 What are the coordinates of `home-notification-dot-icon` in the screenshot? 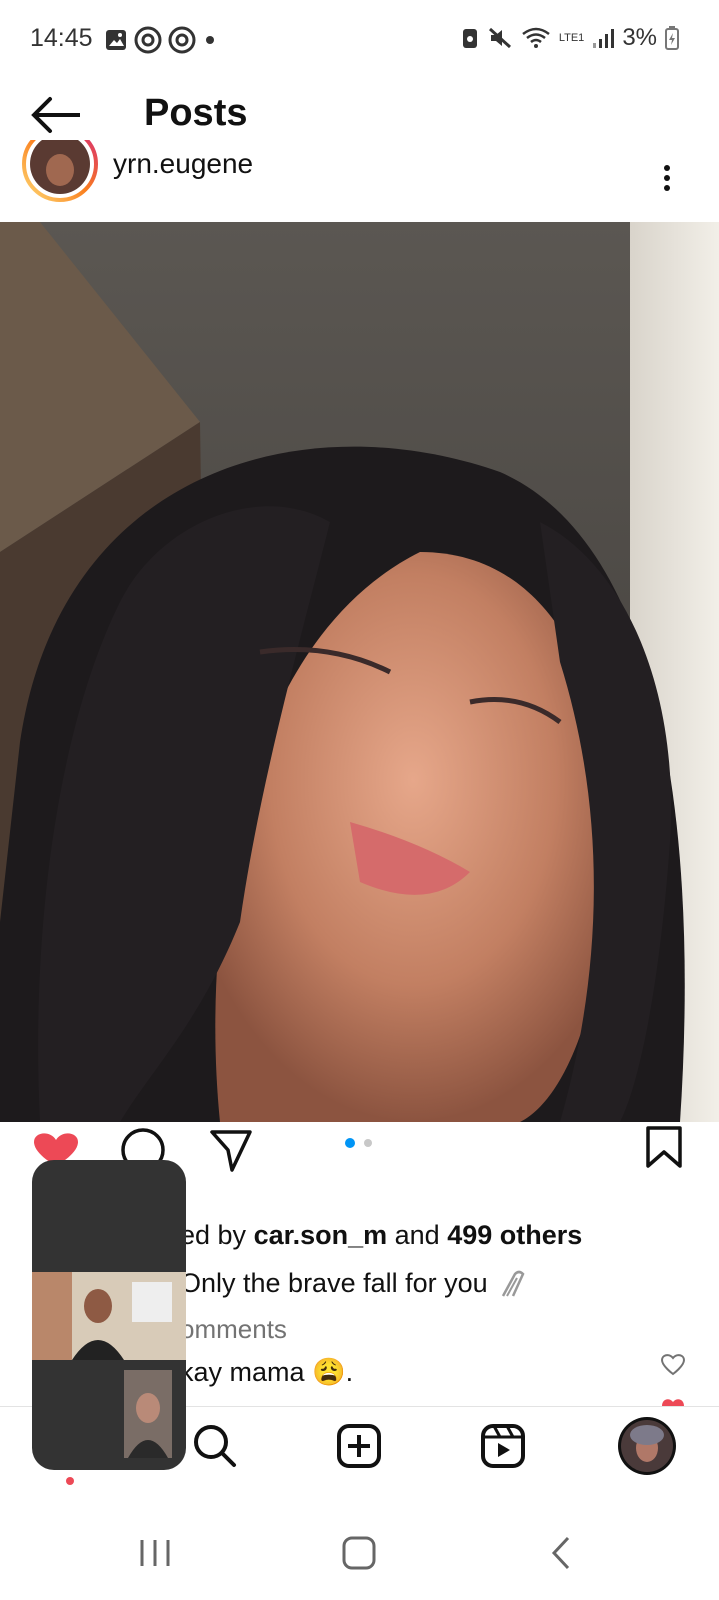 It's located at (70, 1481).